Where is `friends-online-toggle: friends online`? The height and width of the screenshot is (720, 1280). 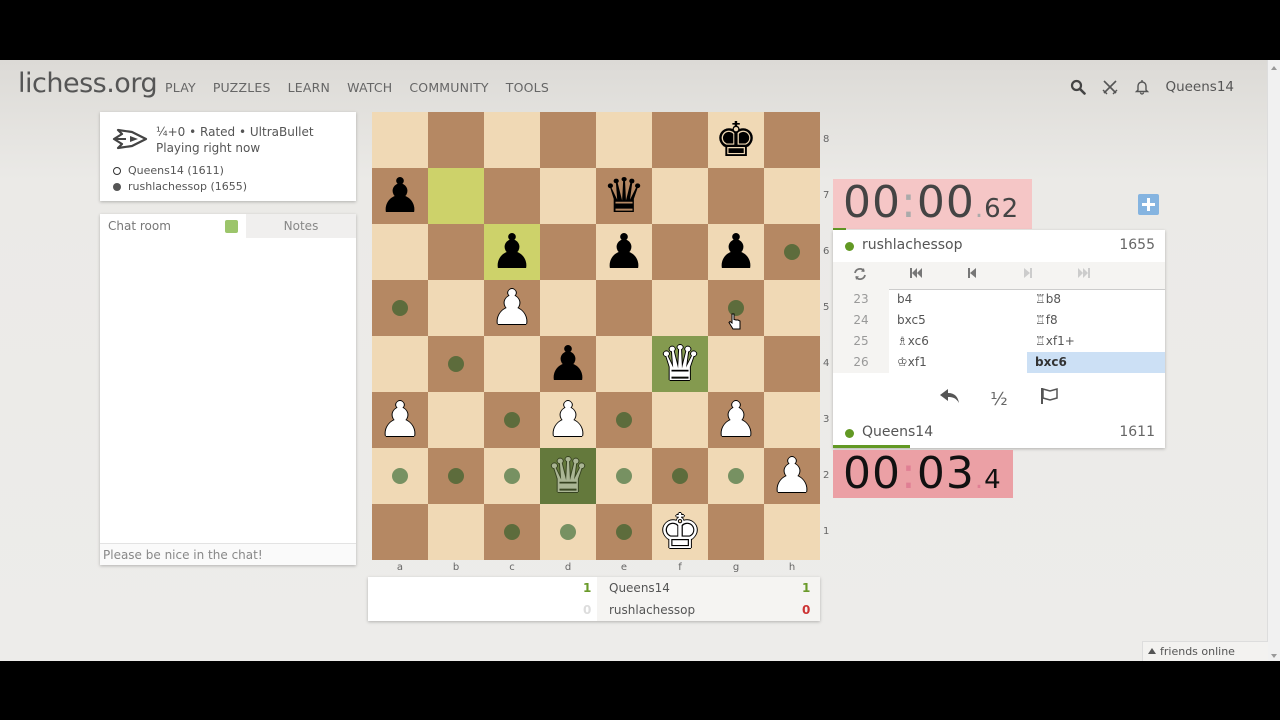 friends-online-toggle: friends online is located at coordinates (1205, 651).